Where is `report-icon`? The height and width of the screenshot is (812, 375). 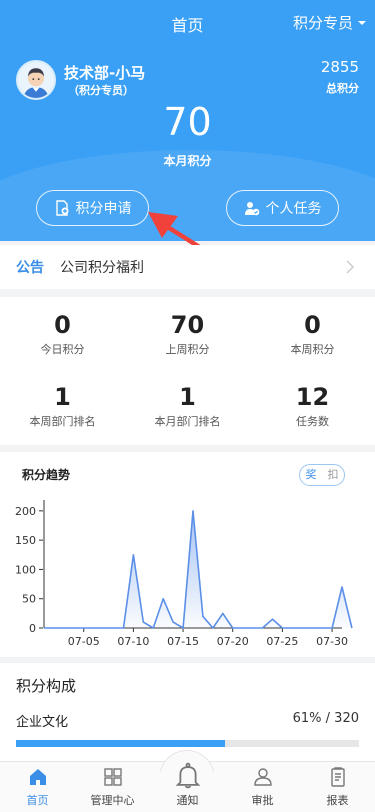 report-icon is located at coordinates (337, 777).